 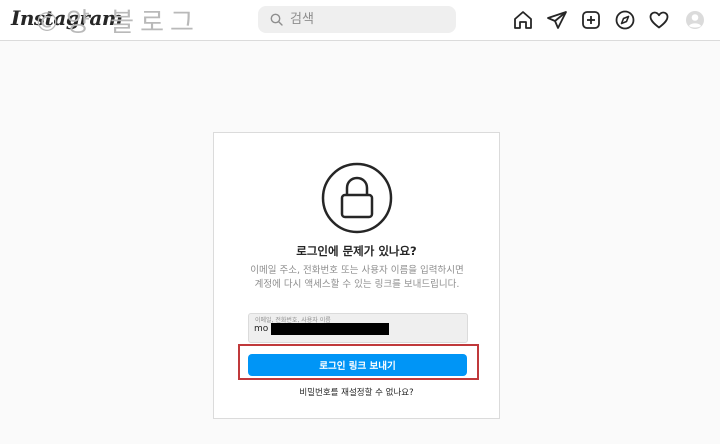 I want to click on page-title: 로그인에 문제가 있나요?, so click(x=356, y=251).